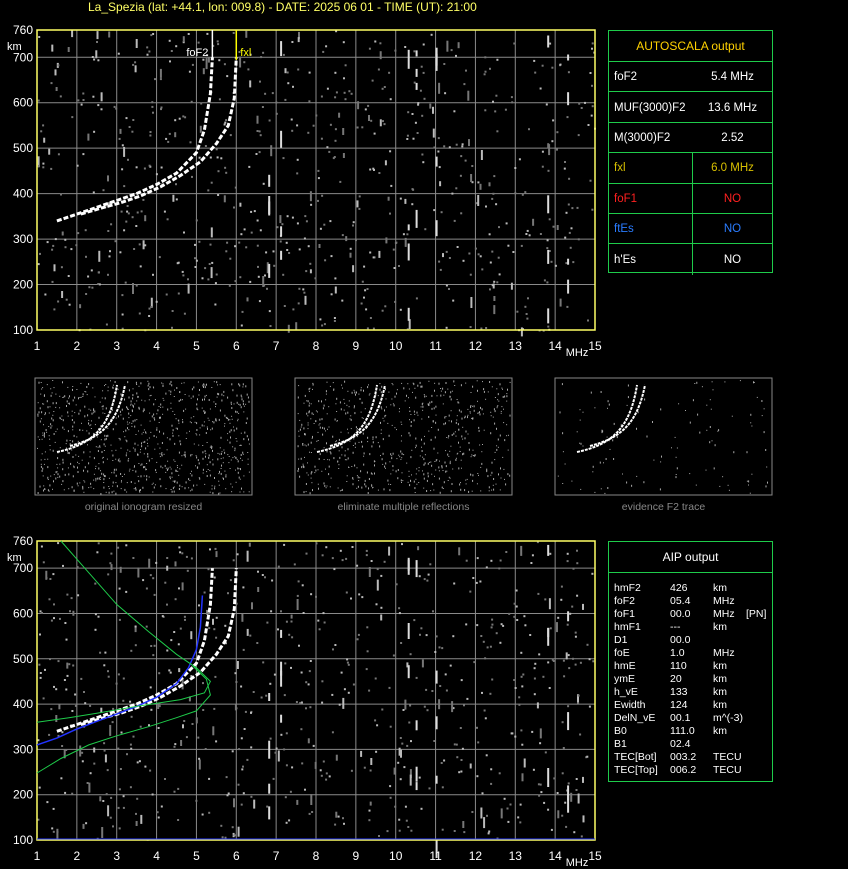 This screenshot has width=848, height=869. Describe the element at coordinates (692, 168) in the screenshot. I see `autoscala-divider` at that location.